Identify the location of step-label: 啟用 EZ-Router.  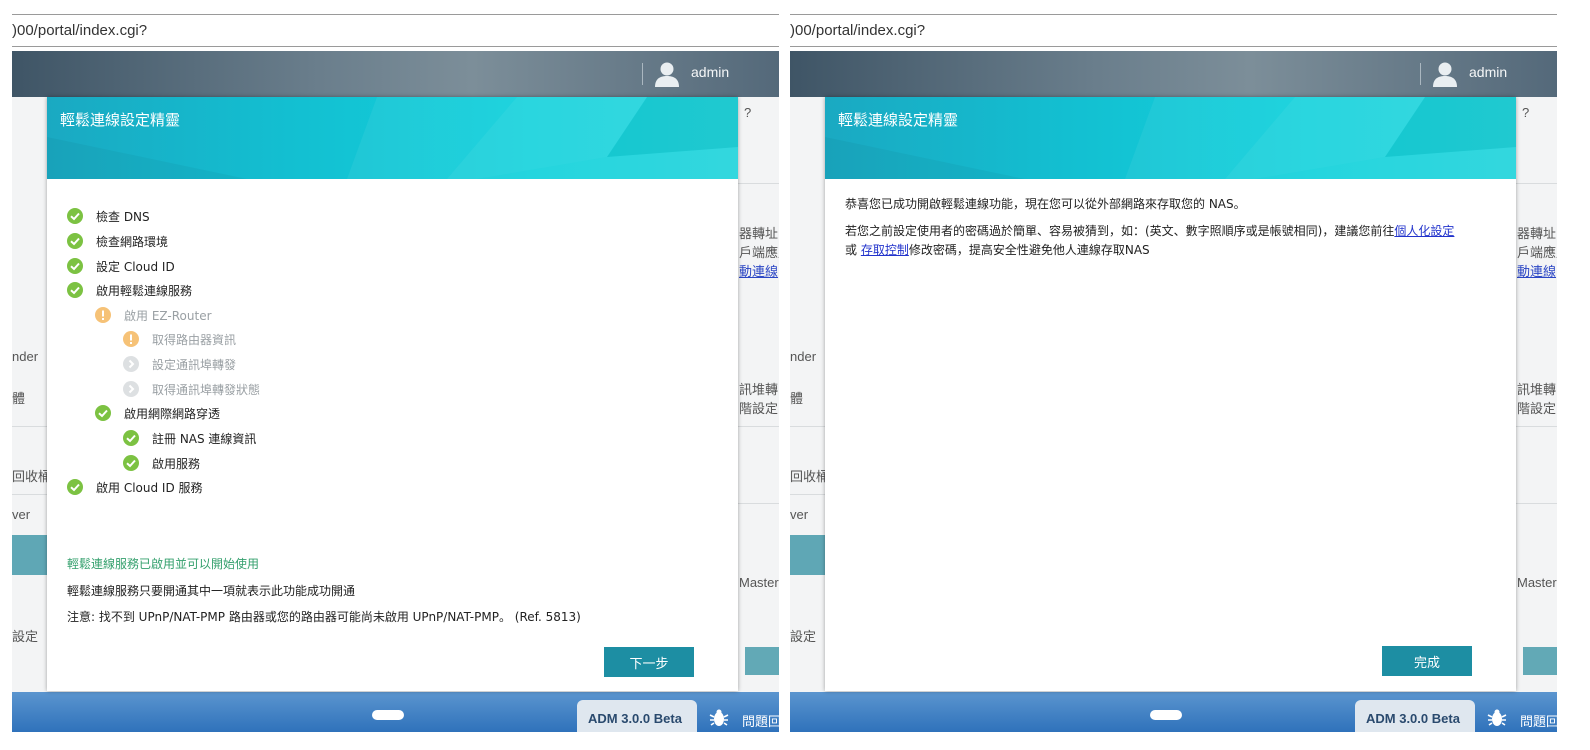
(168, 316).